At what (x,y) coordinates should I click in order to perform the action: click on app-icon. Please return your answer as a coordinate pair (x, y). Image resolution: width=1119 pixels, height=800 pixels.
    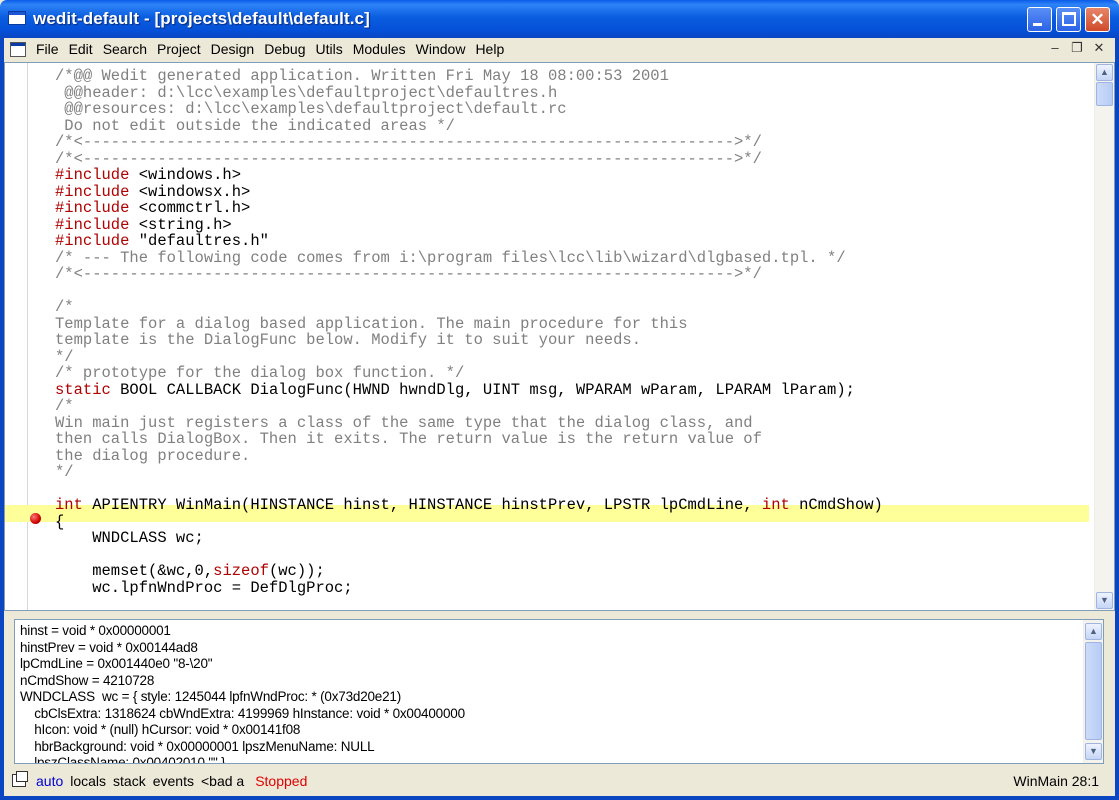
    Looking at the image, I should click on (17, 18).